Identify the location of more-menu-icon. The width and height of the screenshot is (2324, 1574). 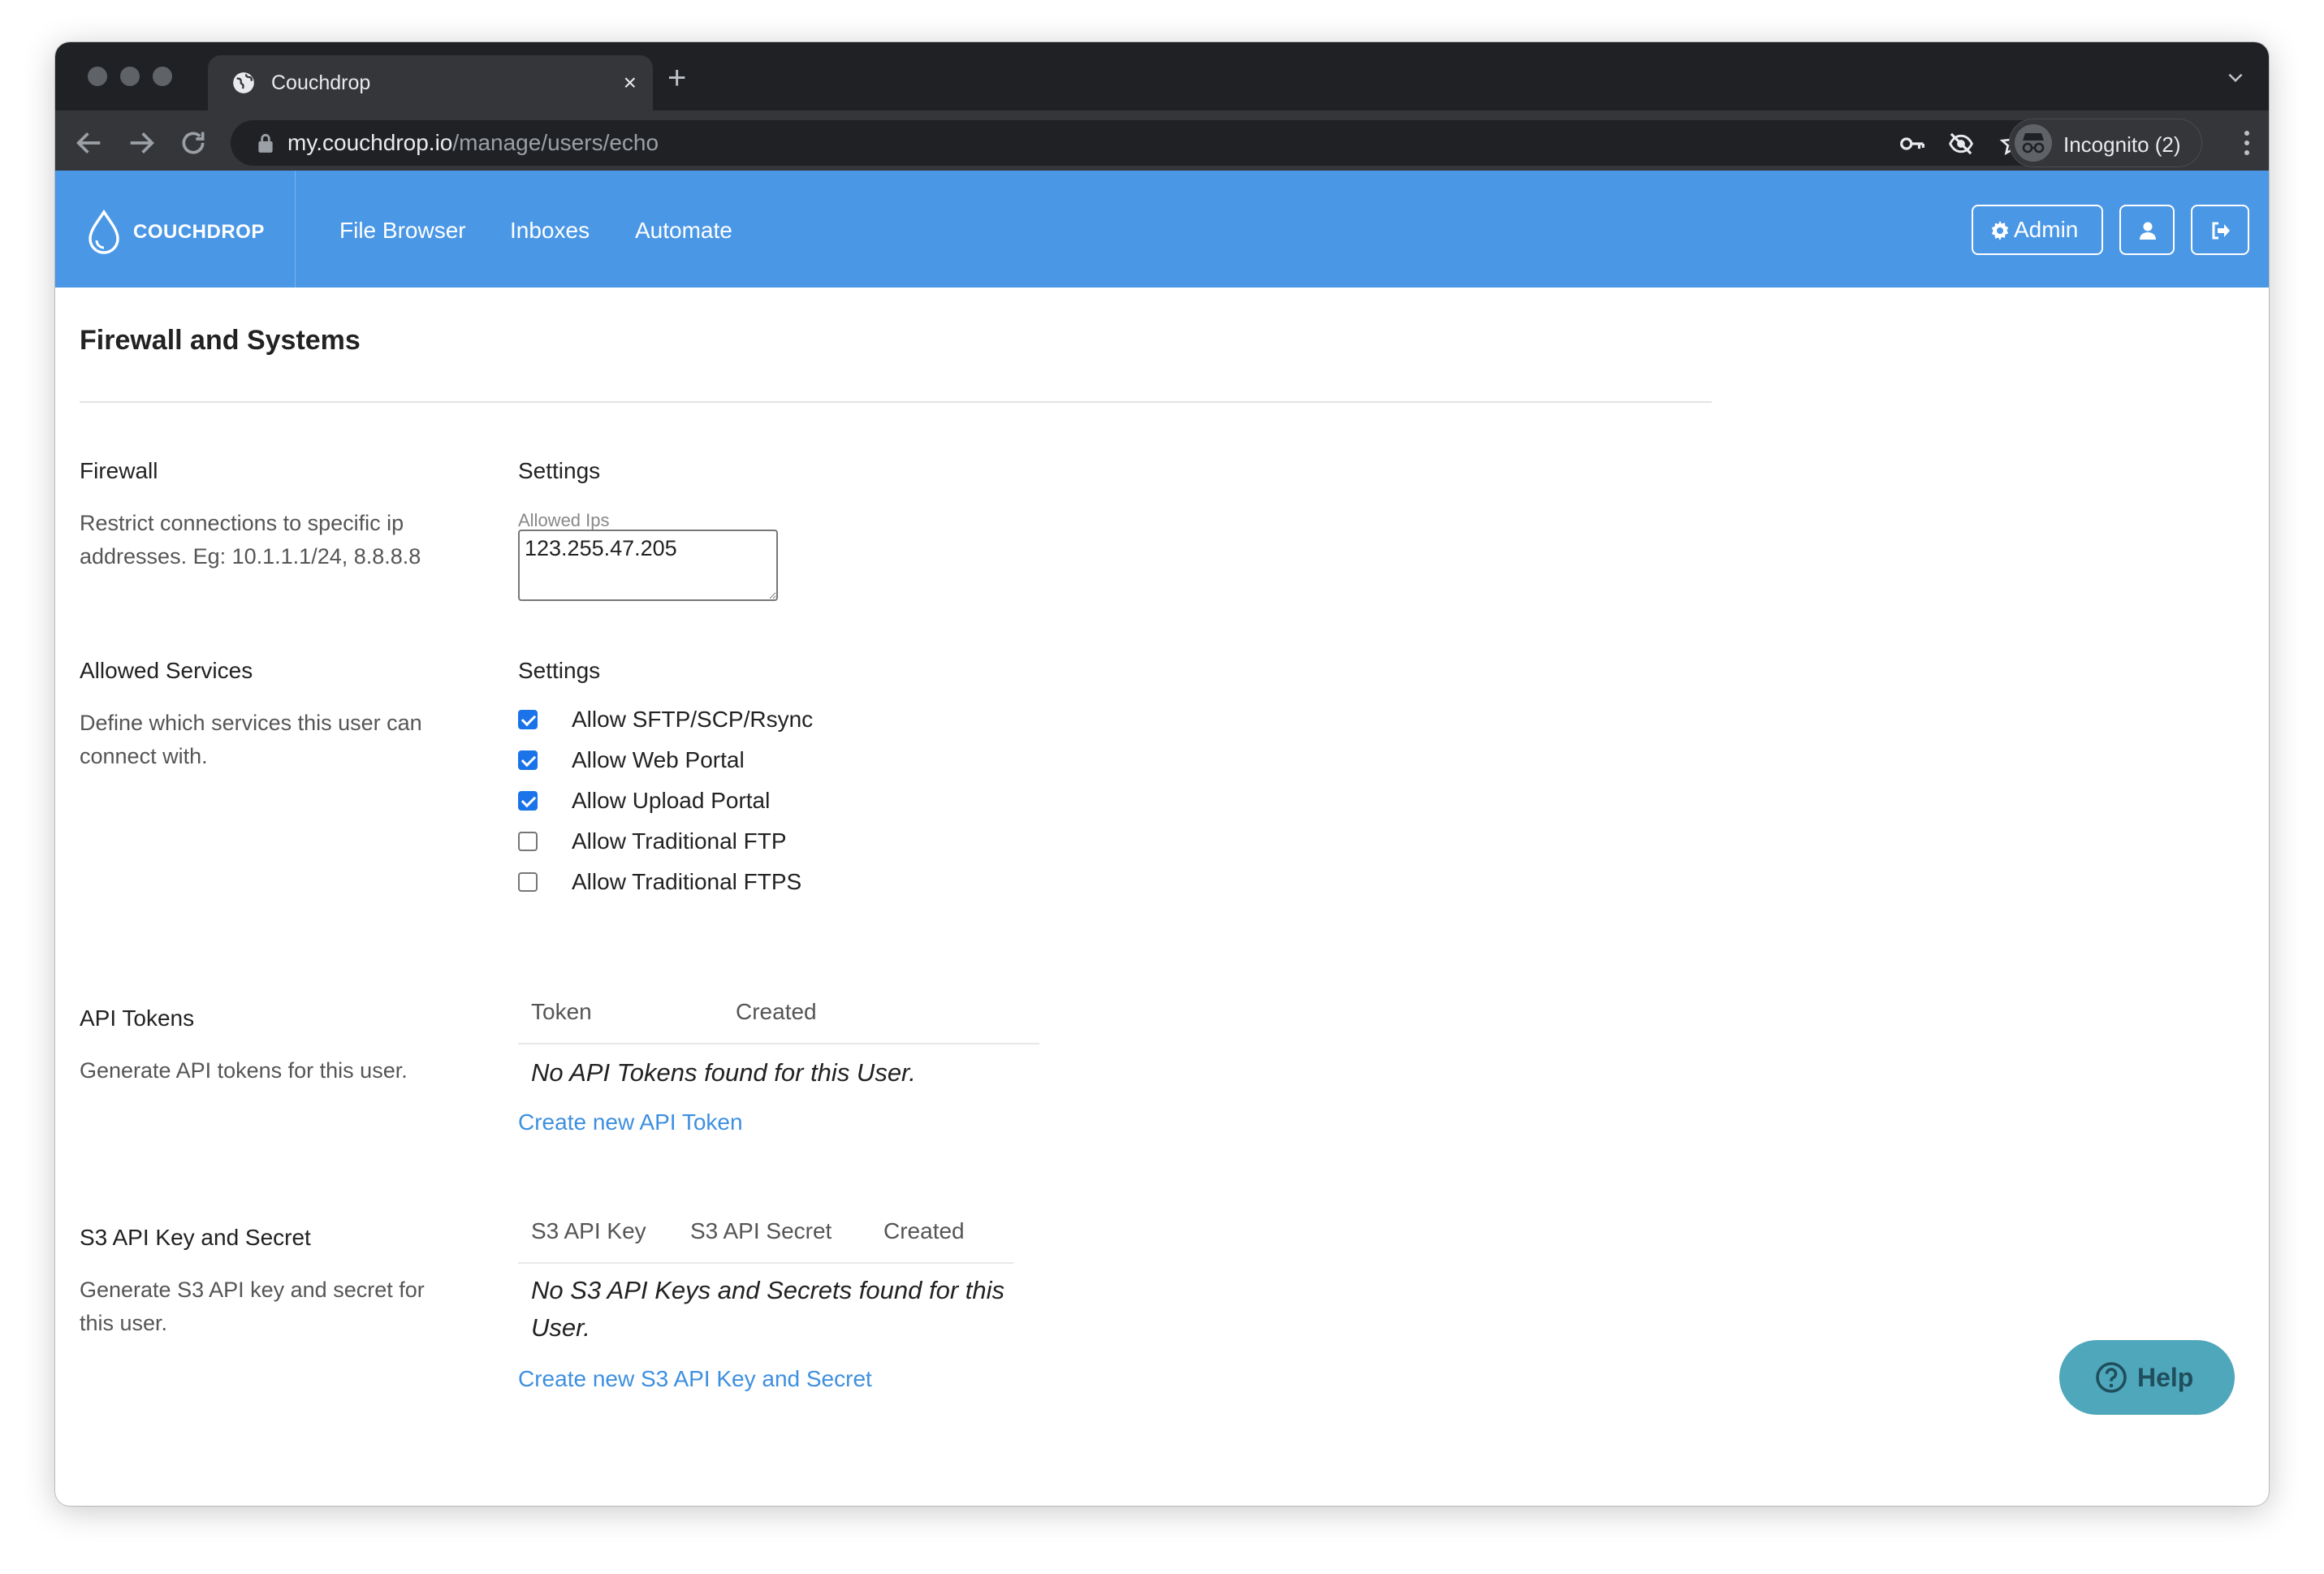
(2247, 143).